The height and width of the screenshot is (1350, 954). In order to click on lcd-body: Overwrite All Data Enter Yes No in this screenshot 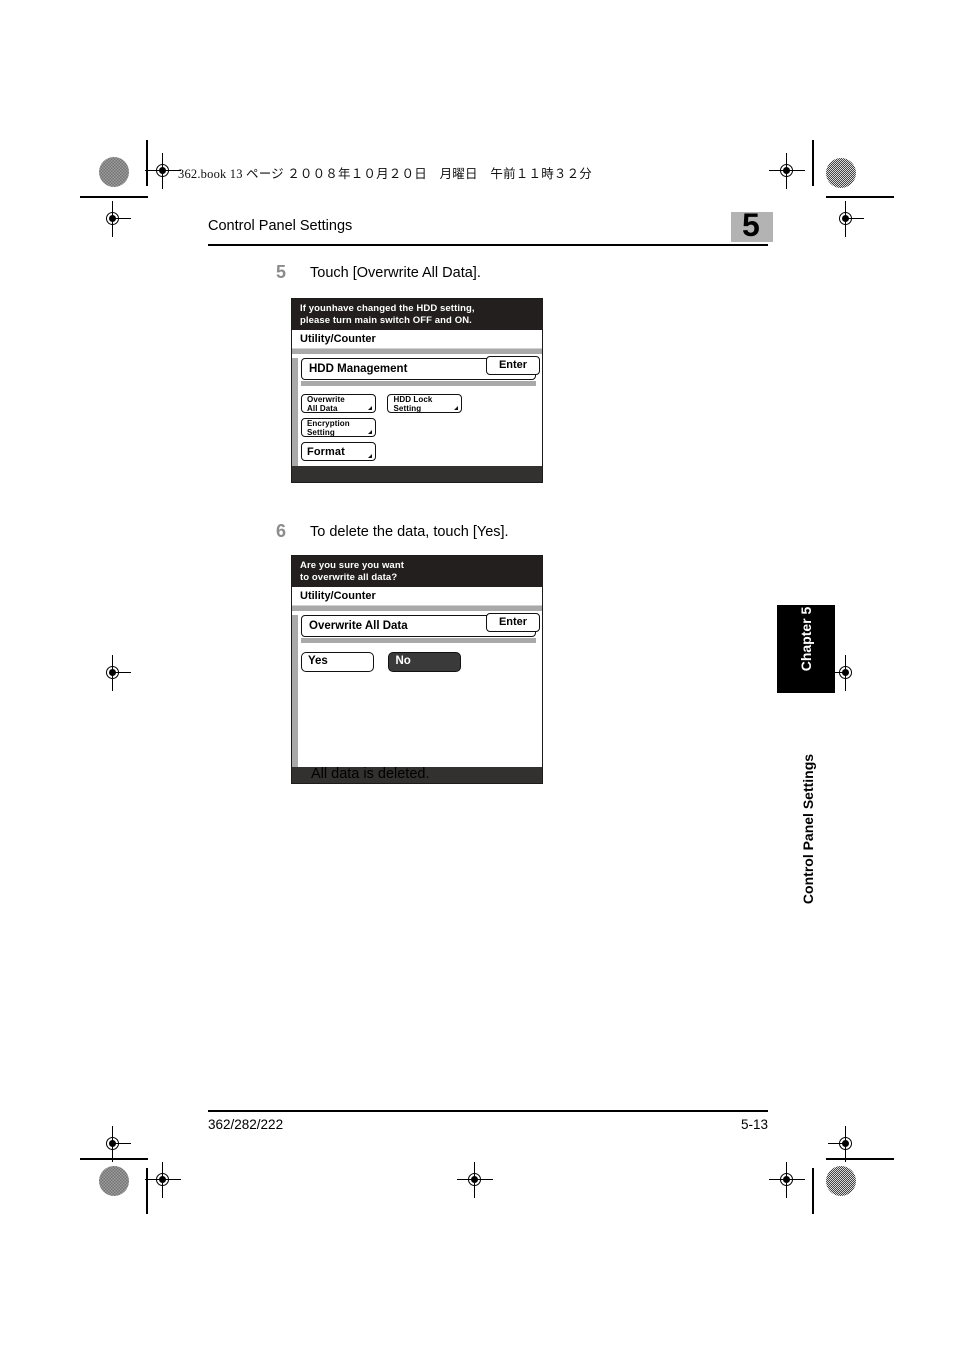, I will do `click(417, 690)`.